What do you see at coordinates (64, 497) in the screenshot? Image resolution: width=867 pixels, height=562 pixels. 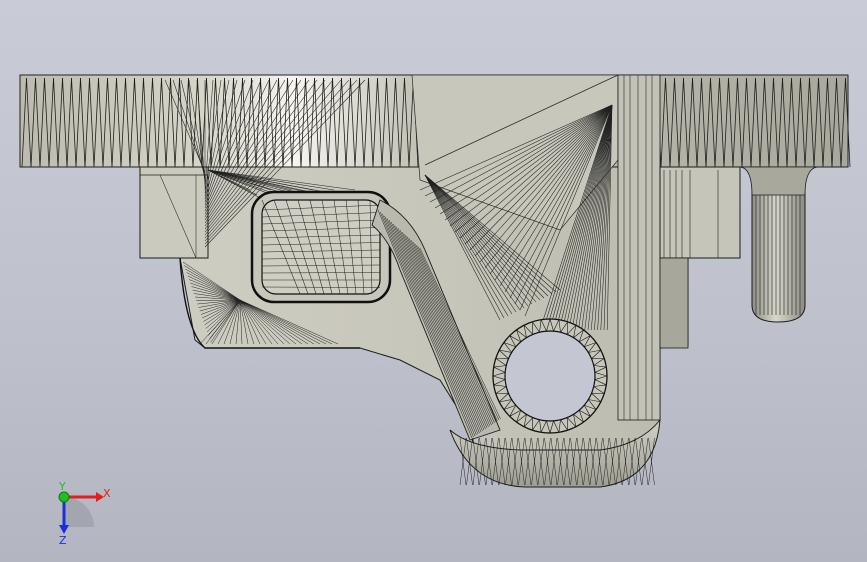 I see `y-axis-dot-icon` at bounding box center [64, 497].